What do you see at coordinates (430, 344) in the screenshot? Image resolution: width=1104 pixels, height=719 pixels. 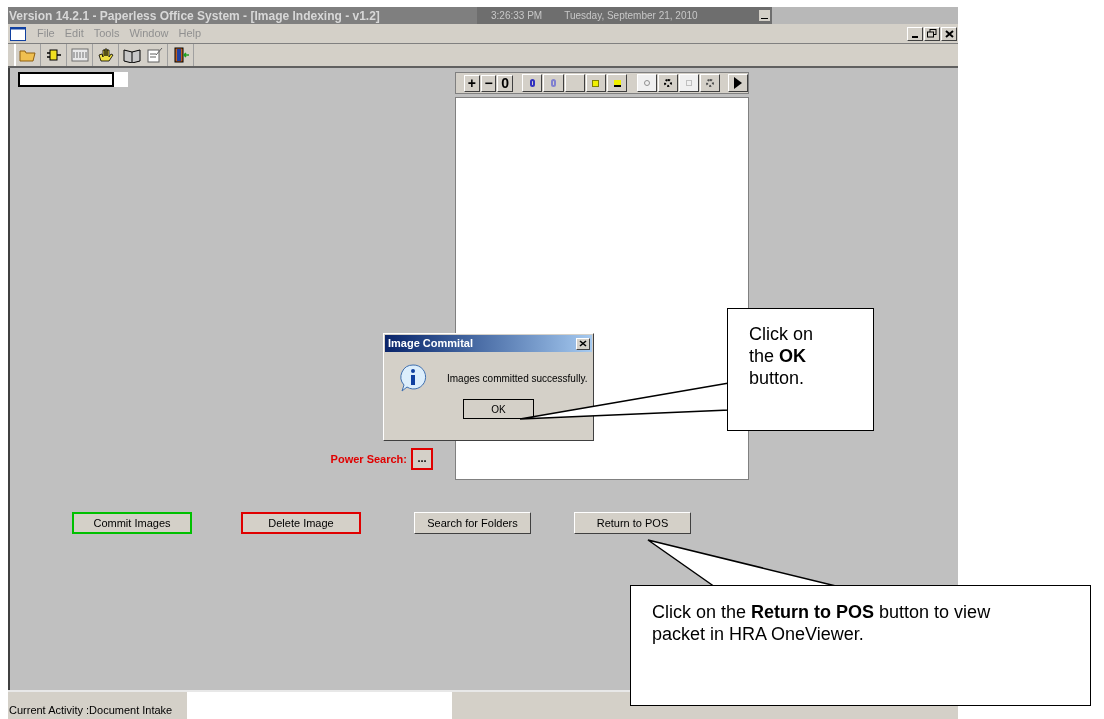 I see `dialog-title: Image Commital` at bounding box center [430, 344].